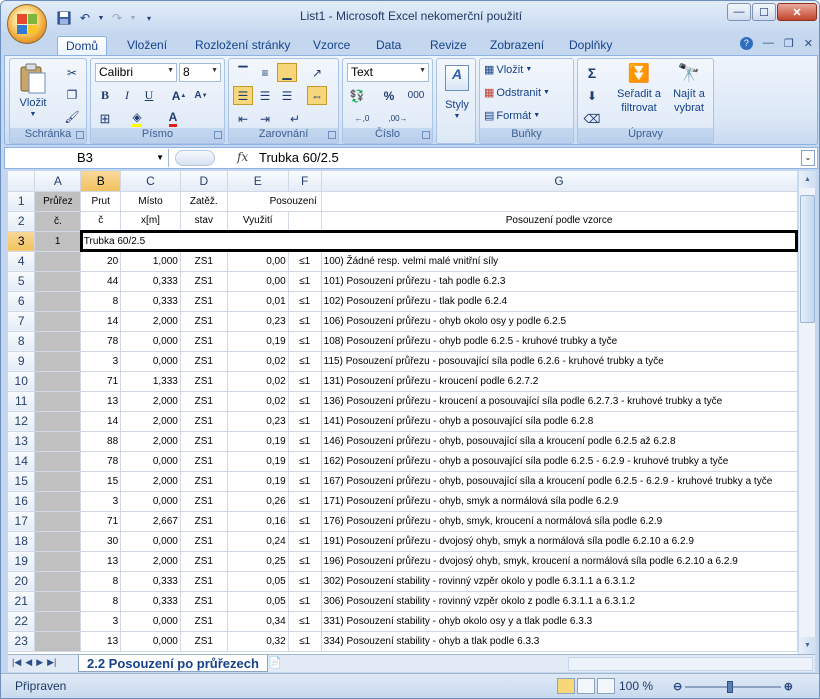 The image size is (820, 699). I want to click on cell: Průřez, so click(58, 201).